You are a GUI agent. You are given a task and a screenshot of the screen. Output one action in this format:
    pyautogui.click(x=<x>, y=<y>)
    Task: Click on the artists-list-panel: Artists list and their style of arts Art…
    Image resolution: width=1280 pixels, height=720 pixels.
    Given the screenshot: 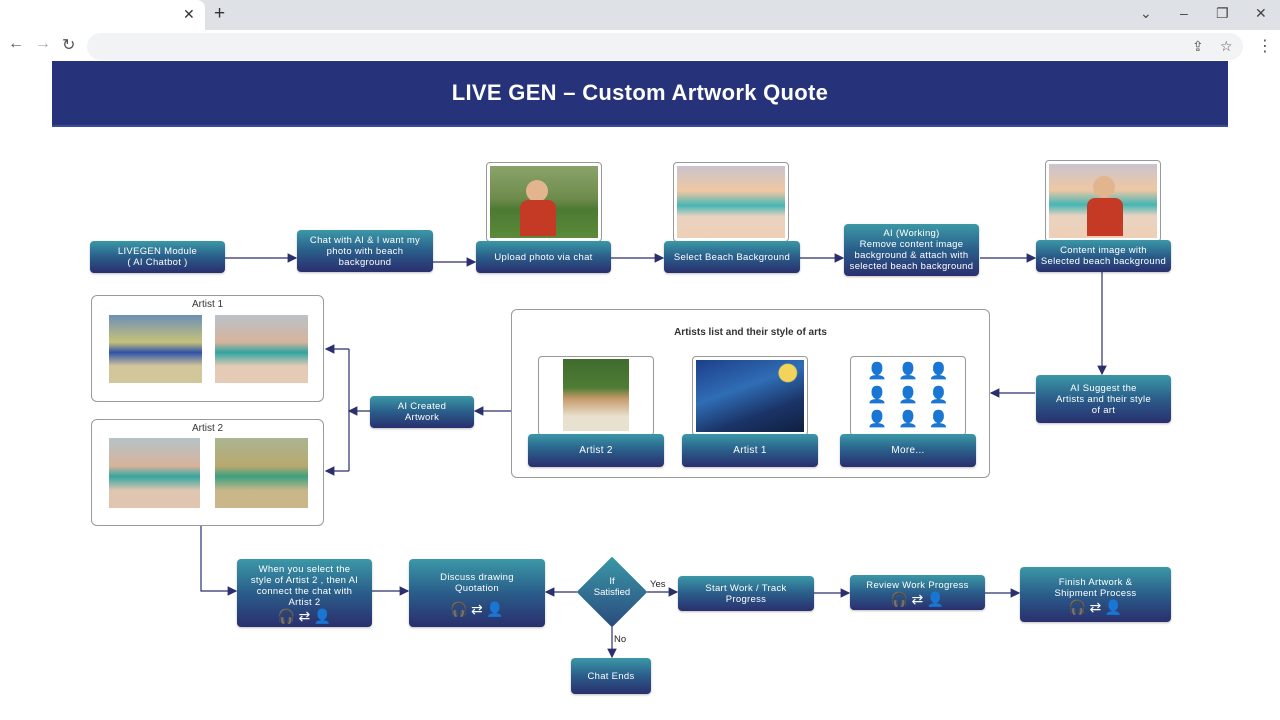 What is the action you would take?
    pyautogui.click(x=750, y=393)
    